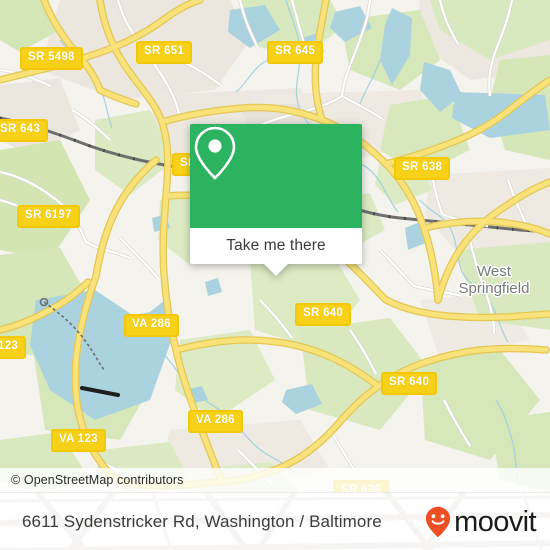 This screenshot has height=550, width=550. I want to click on road-shield-sr638: SR 638, so click(422, 168).